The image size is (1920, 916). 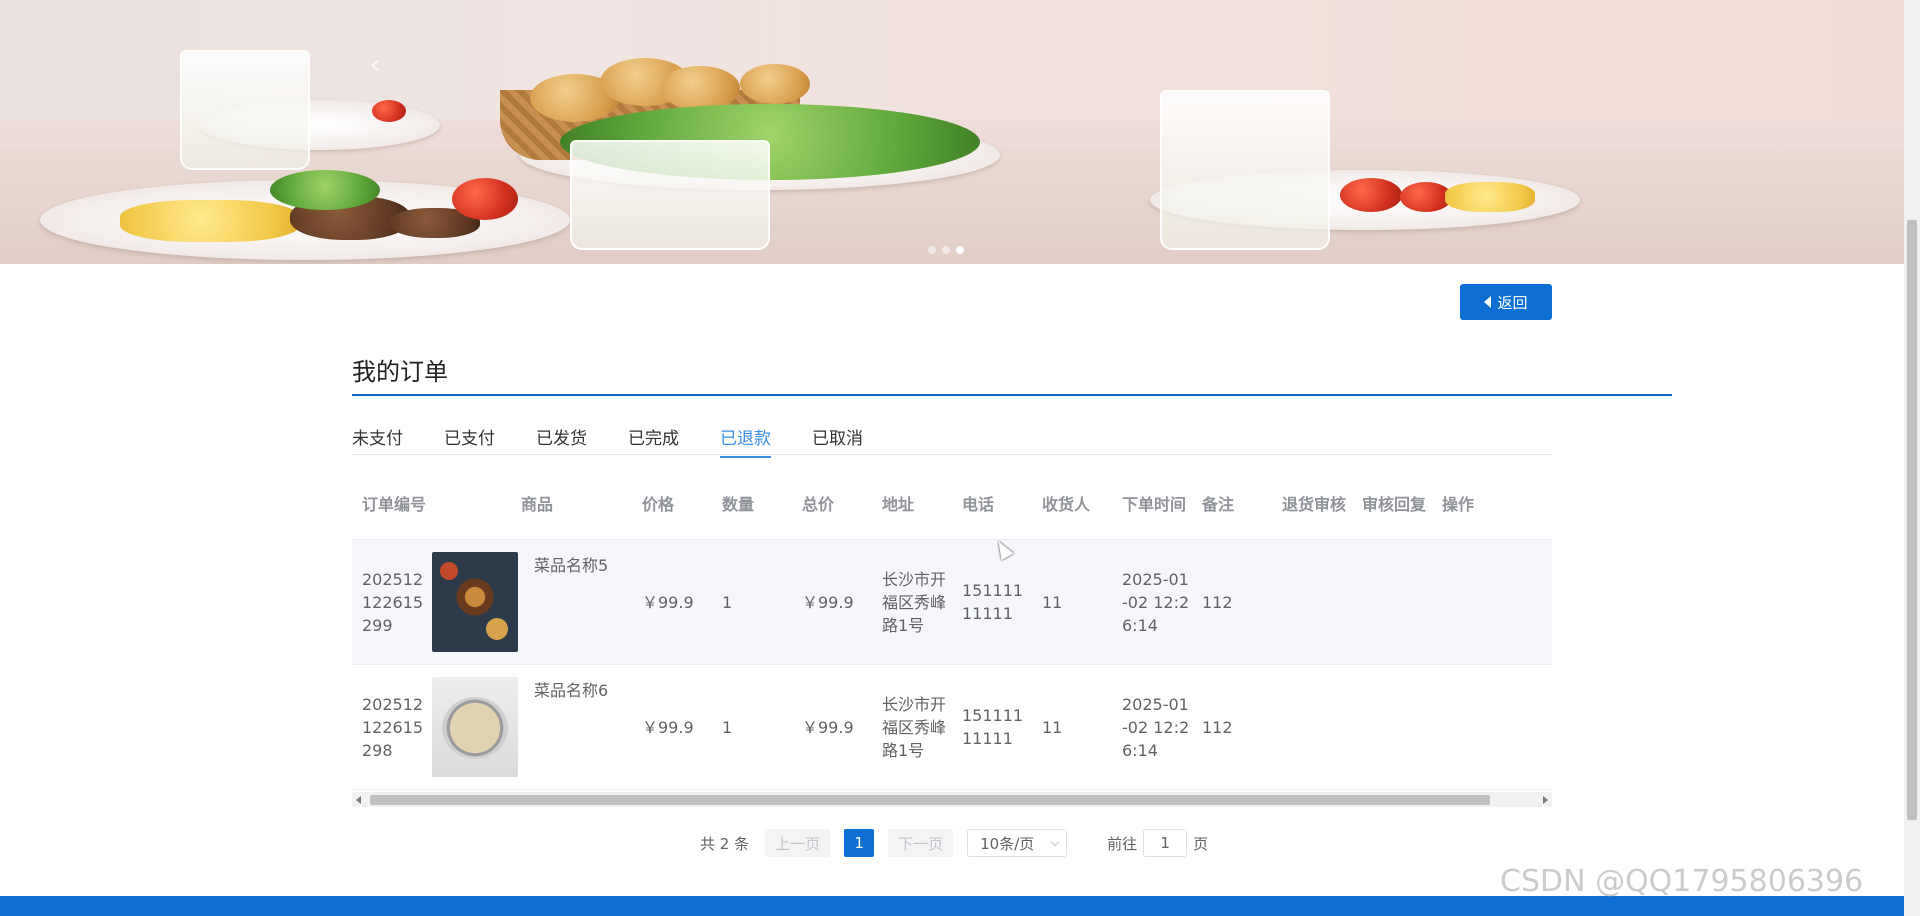 What do you see at coordinates (561, 440) in the screenshot?
I see `tab-shipped: 已发货` at bounding box center [561, 440].